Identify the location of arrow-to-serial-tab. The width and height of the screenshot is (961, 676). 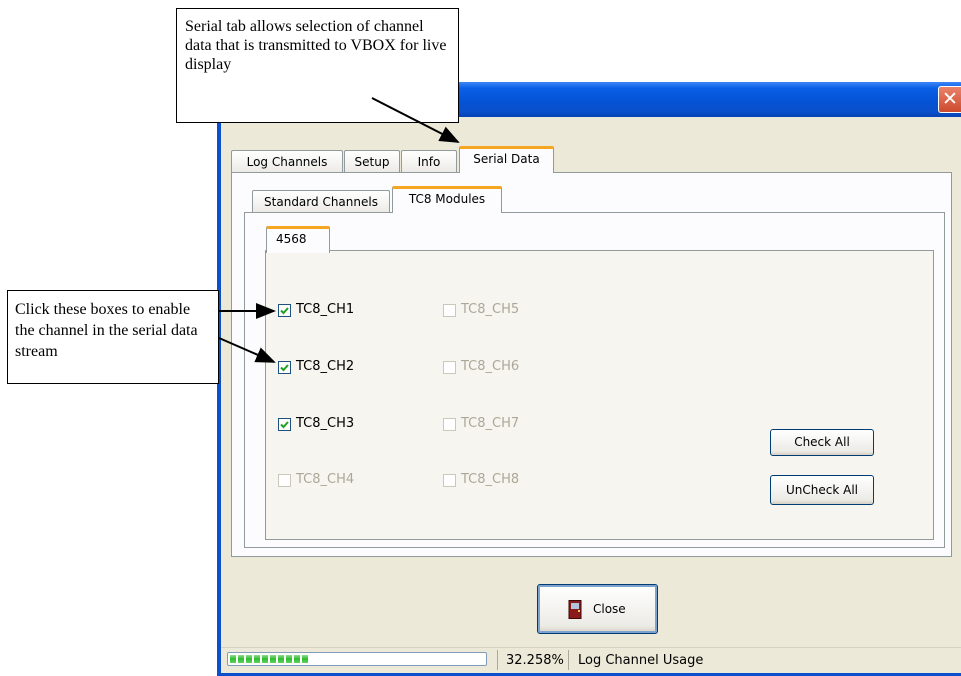
(415, 120).